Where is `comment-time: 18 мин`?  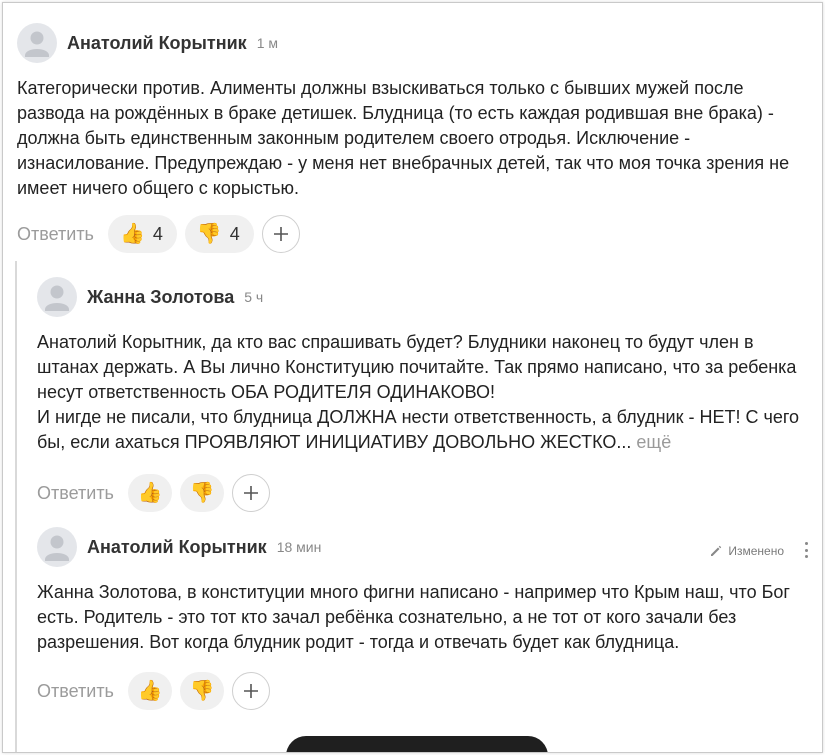
comment-time: 18 мин is located at coordinates (299, 547).